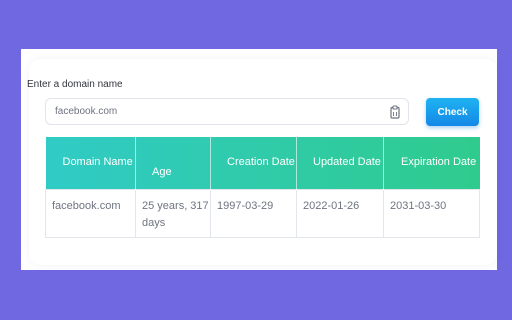  I want to click on cell-creation-date: 1997-03-29, so click(253, 213).